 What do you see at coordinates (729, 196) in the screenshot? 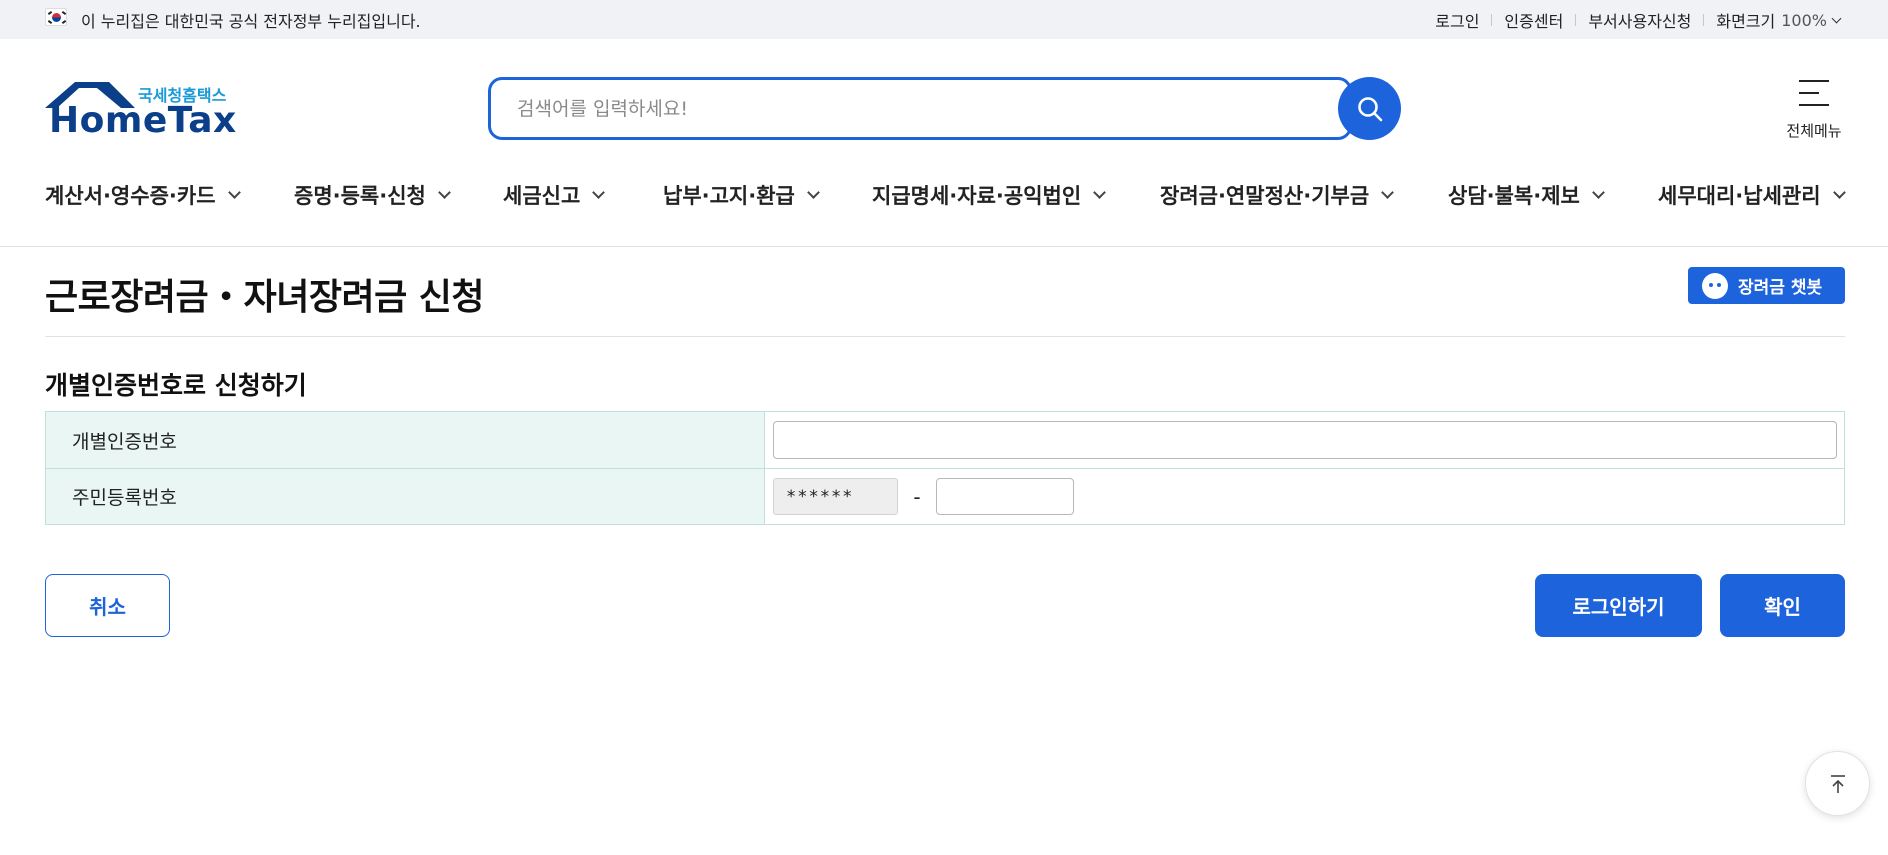
I see `gnb-item-label: 납부·고지·환급` at bounding box center [729, 196].